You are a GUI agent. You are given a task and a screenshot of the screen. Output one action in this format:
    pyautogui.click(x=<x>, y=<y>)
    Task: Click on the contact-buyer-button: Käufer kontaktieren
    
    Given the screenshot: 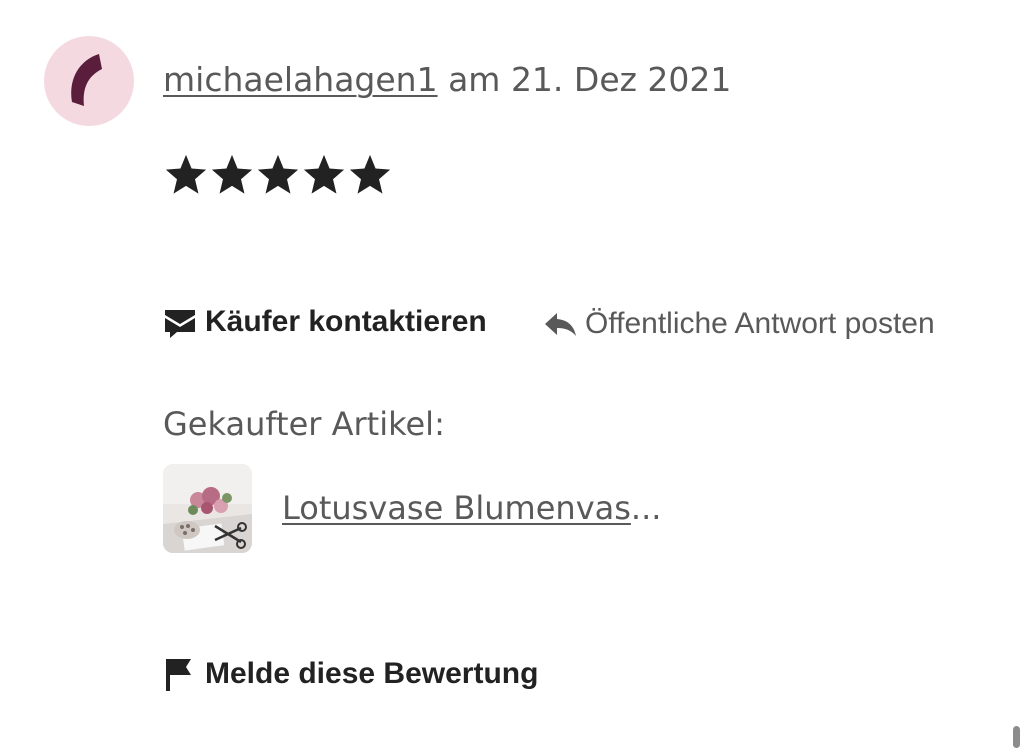 What is the action you would take?
    pyautogui.click(x=325, y=322)
    